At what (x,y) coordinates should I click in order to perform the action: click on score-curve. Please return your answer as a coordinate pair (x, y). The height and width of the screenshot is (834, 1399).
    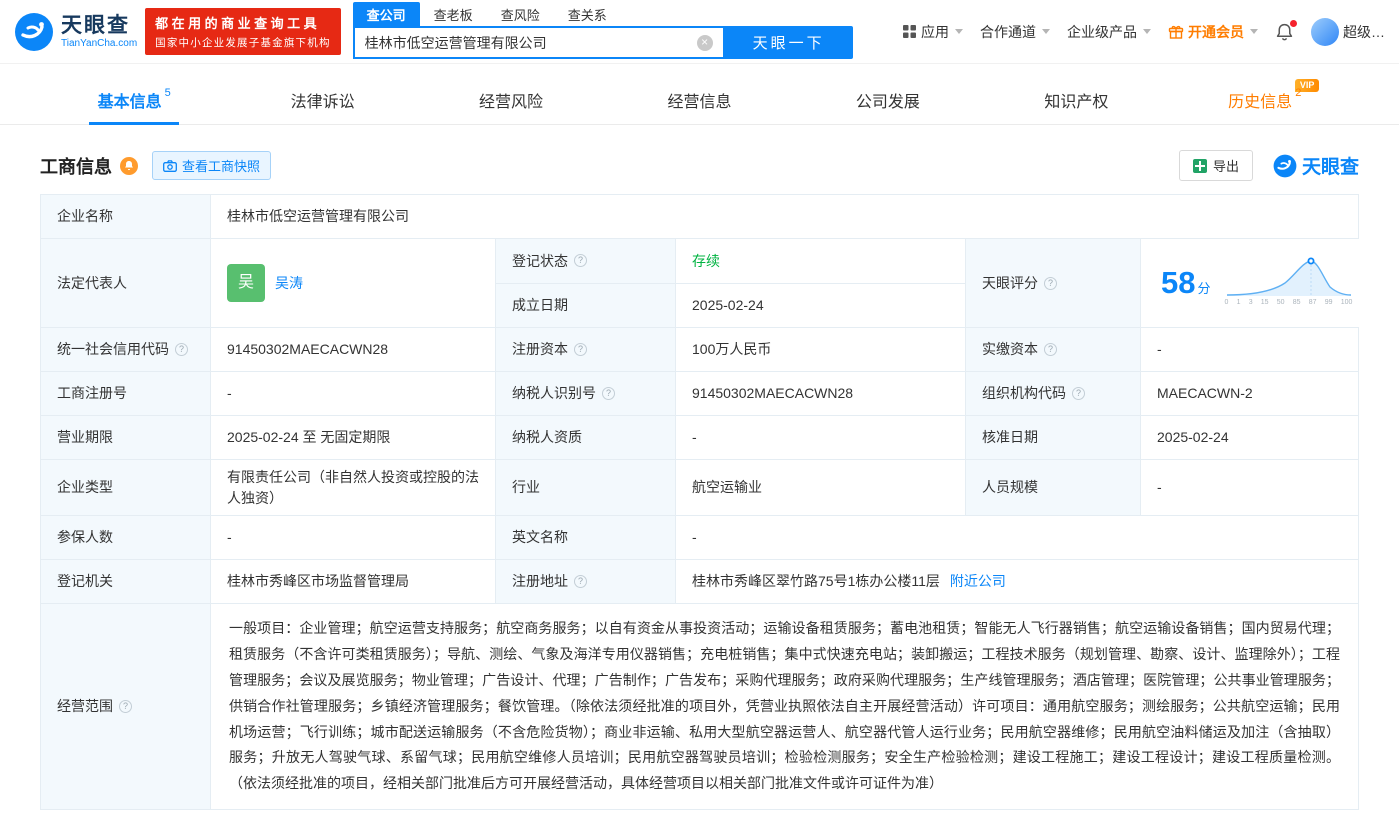
    Looking at the image, I should click on (1288, 277).